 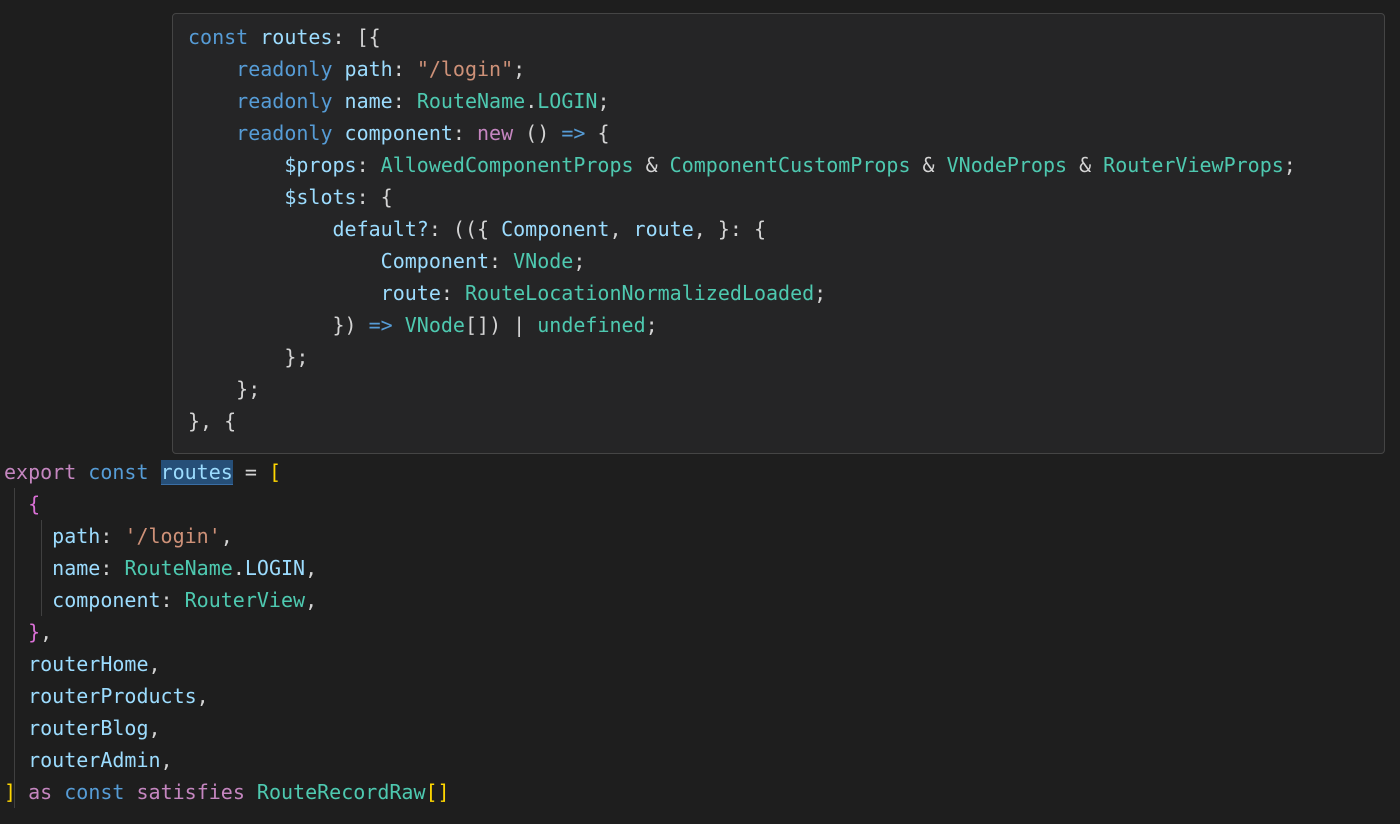 What do you see at coordinates (465, 229) in the screenshot?
I see `hover-token: : (({` at bounding box center [465, 229].